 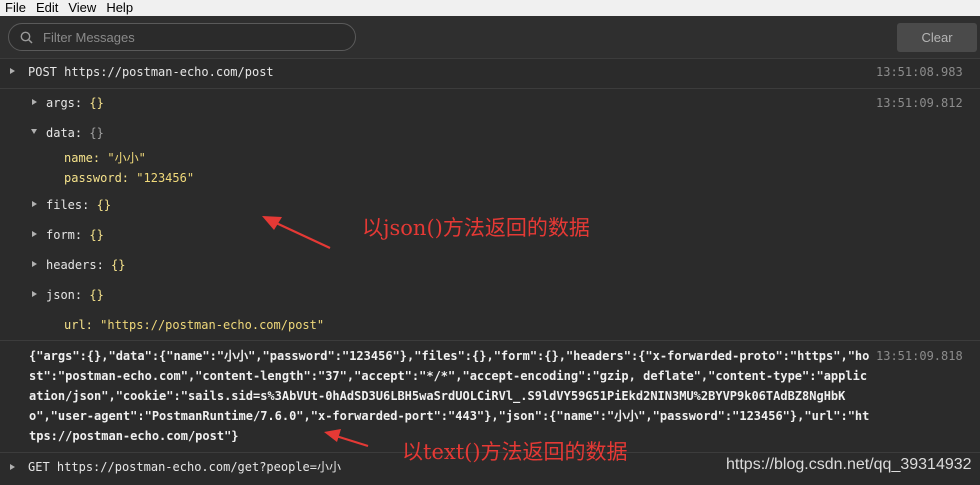 I want to click on text-annotation-arrow, so click(x=346, y=438).